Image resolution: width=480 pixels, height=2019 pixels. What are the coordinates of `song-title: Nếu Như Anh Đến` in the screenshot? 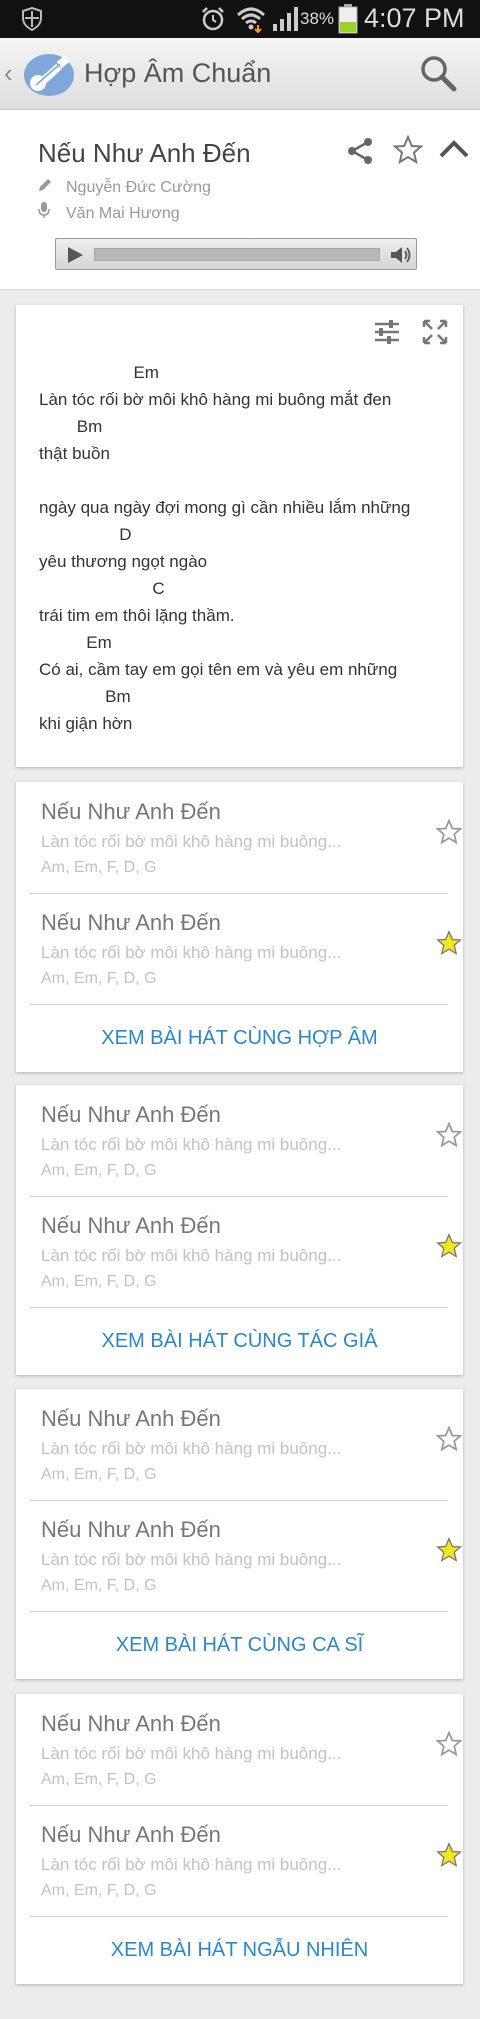 It's located at (144, 153).